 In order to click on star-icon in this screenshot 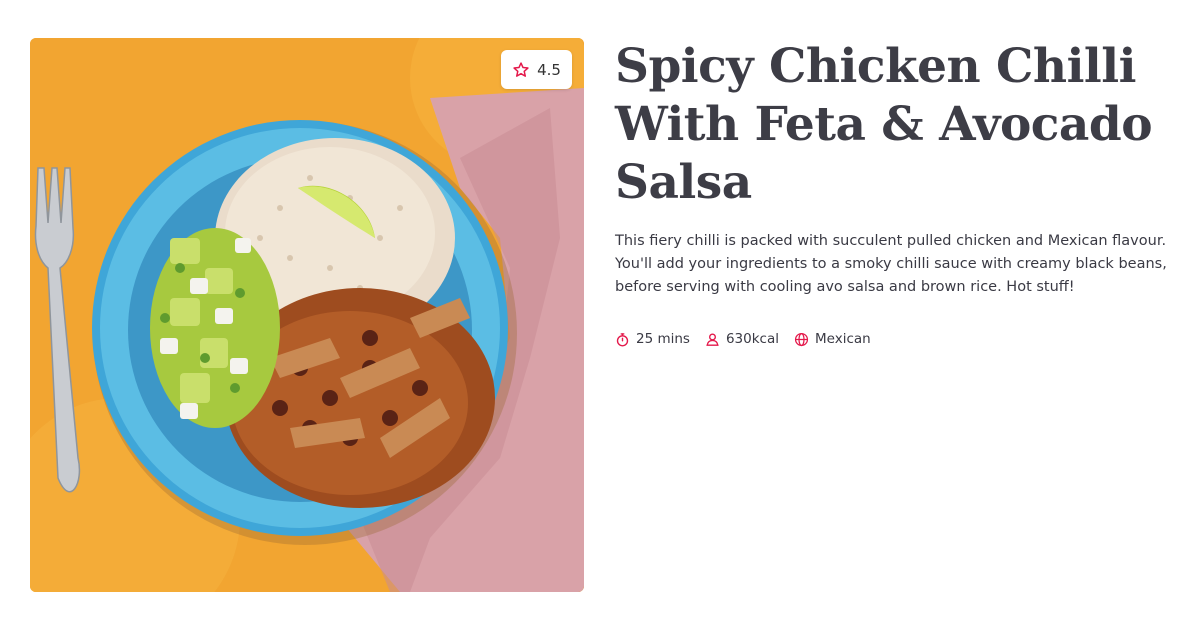, I will do `click(521, 70)`.